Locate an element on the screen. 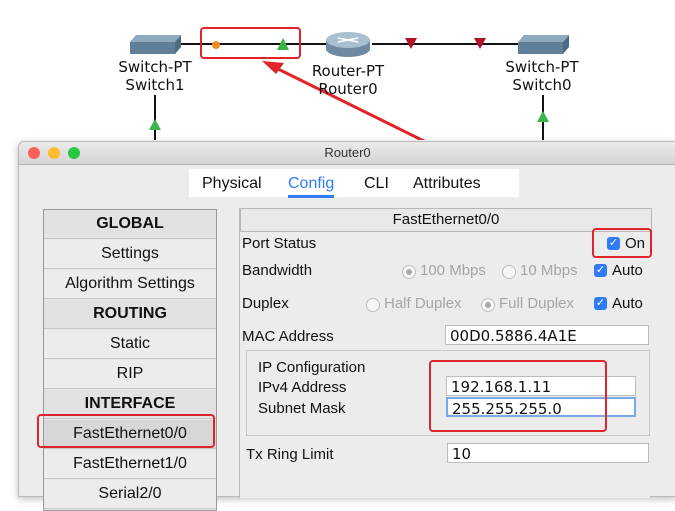  duplex-auto-checkbox: ✓ is located at coordinates (600, 303).